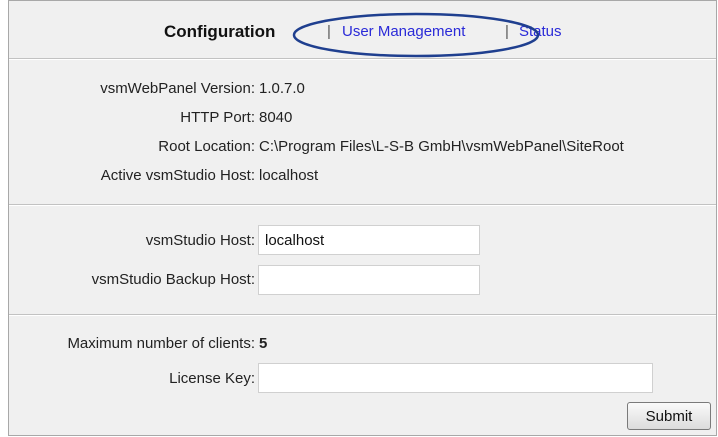 Image resolution: width=718 pixels, height=437 pixels. Describe the element at coordinates (212, 378) in the screenshot. I see `license-key-label: License Key:` at that location.